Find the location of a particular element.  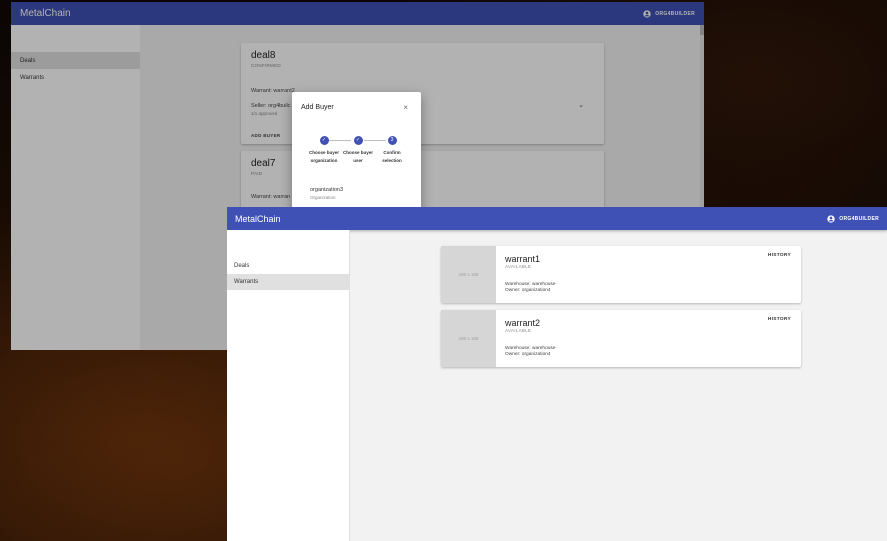

step-choose-user: ✓ Choose buyer user is located at coordinates (358, 150).